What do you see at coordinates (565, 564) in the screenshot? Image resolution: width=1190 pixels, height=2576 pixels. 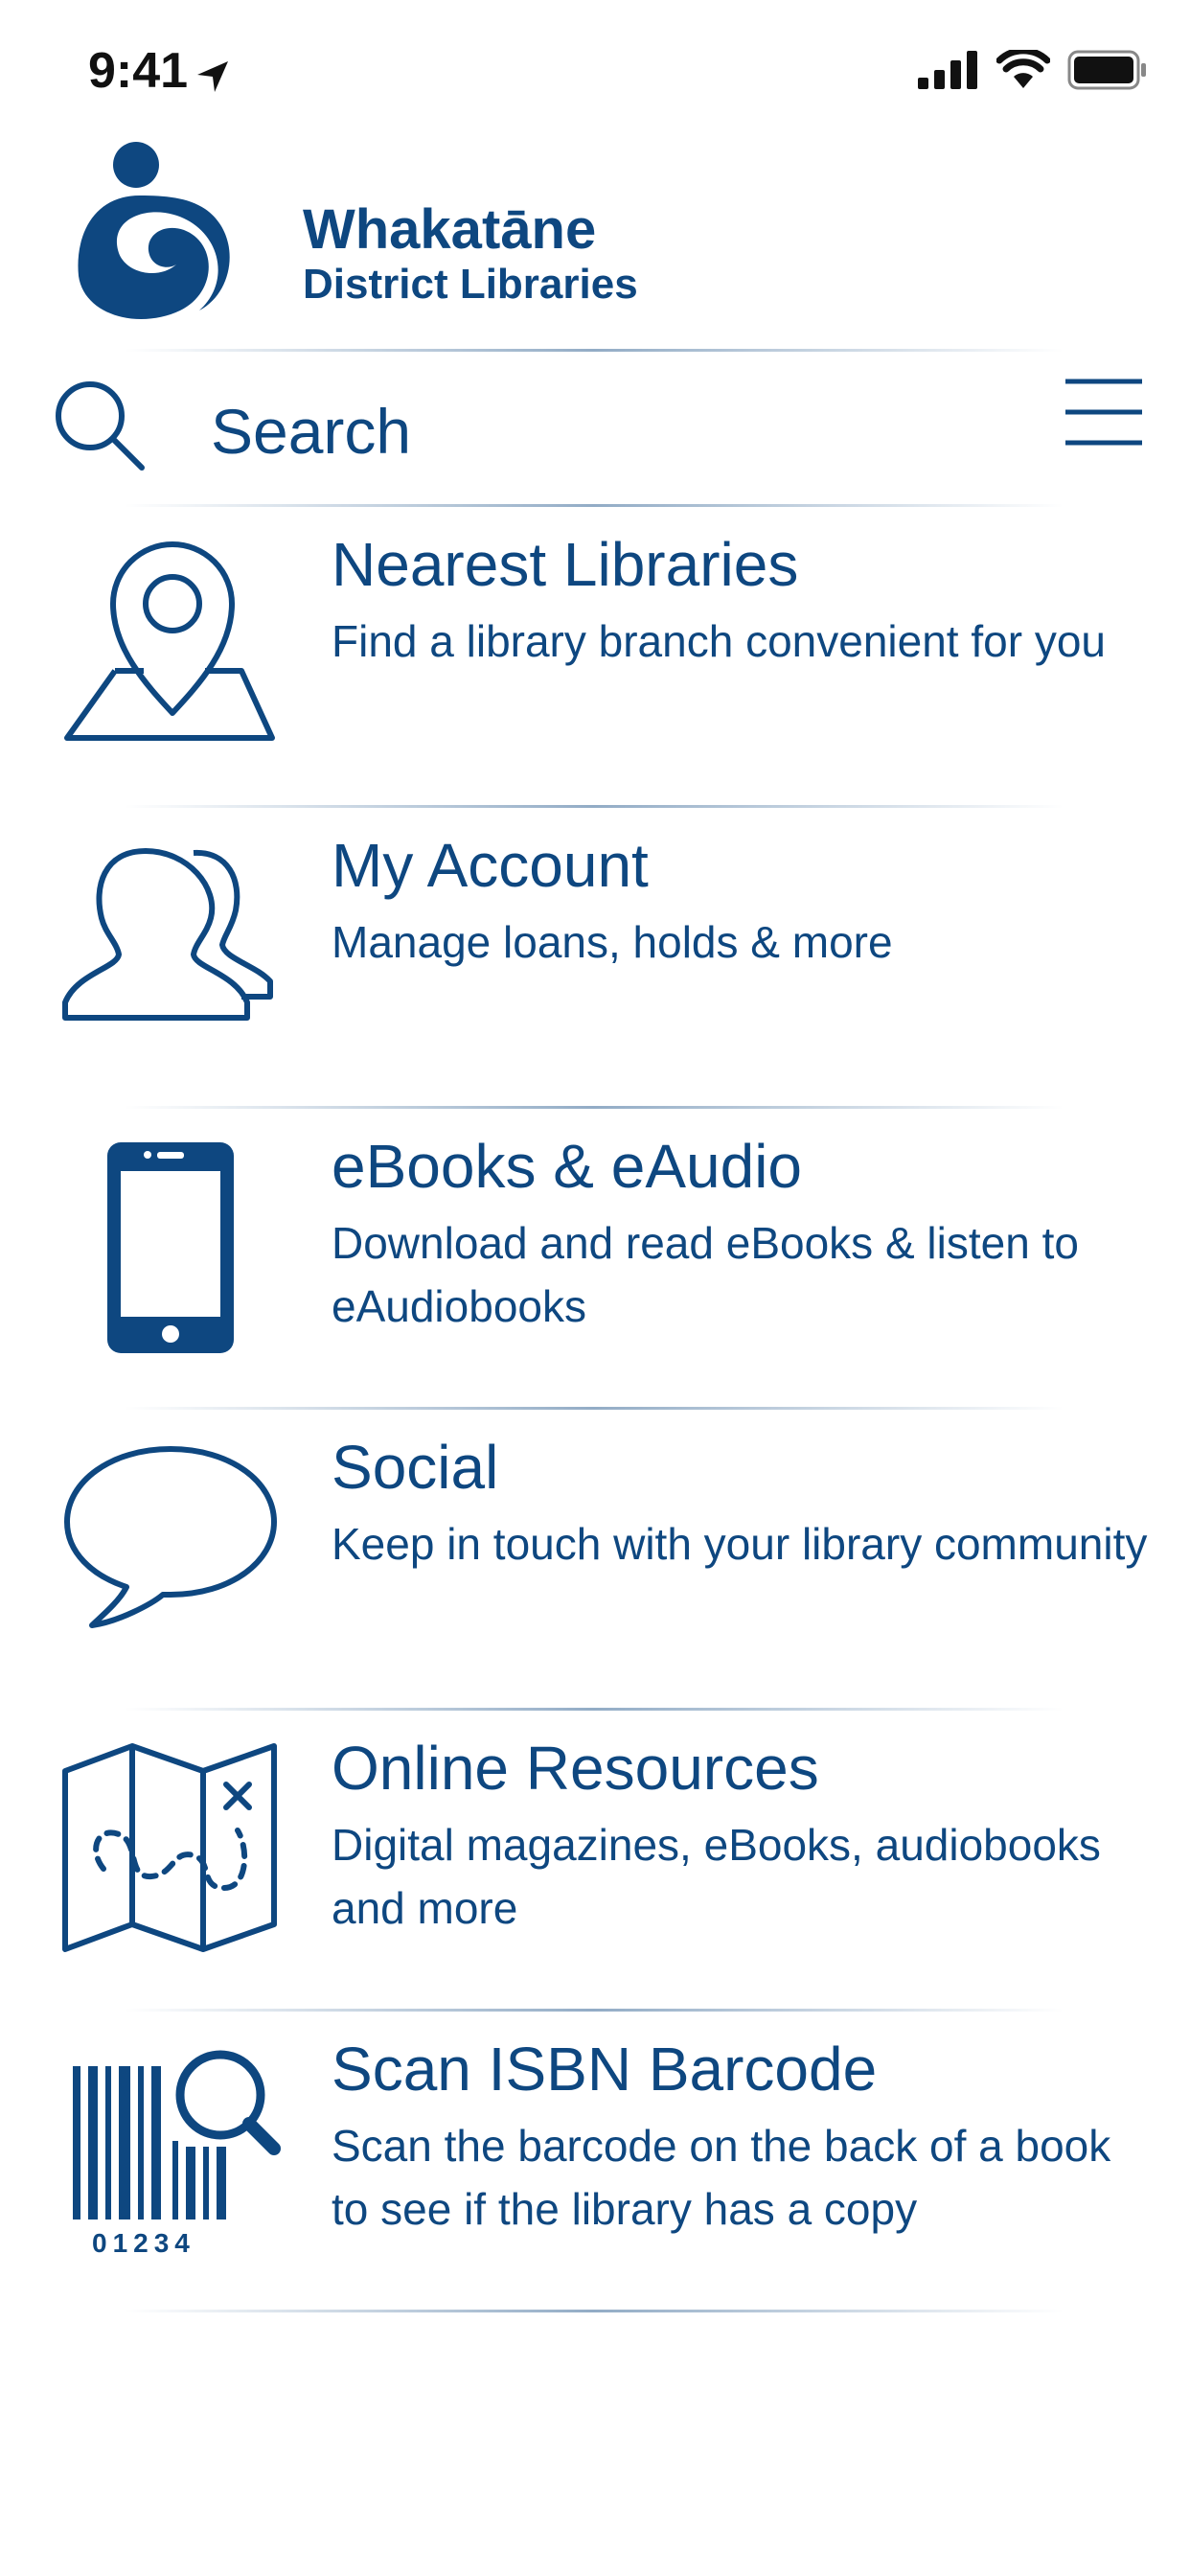 I see `item-title: Nearest Libraries` at bounding box center [565, 564].